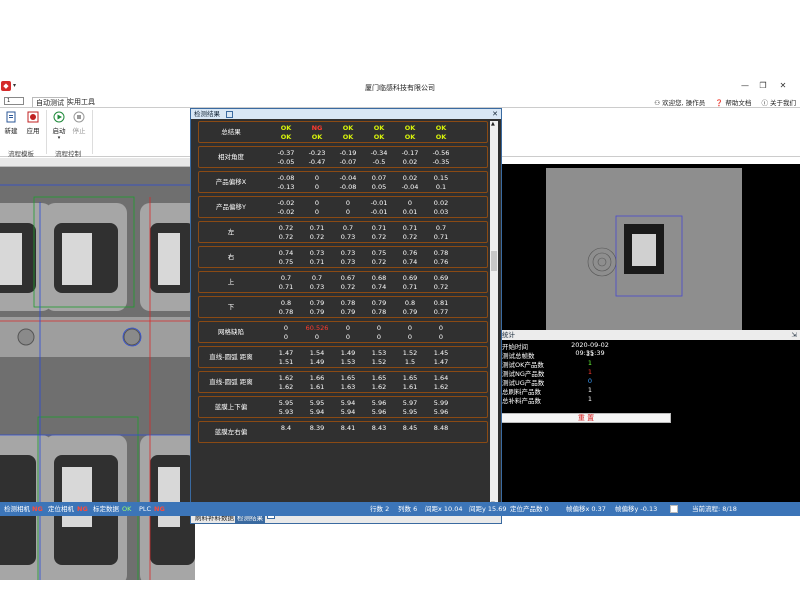 The image size is (800, 600). I want to click on start-button: 启动 ▾, so click(59, 126).